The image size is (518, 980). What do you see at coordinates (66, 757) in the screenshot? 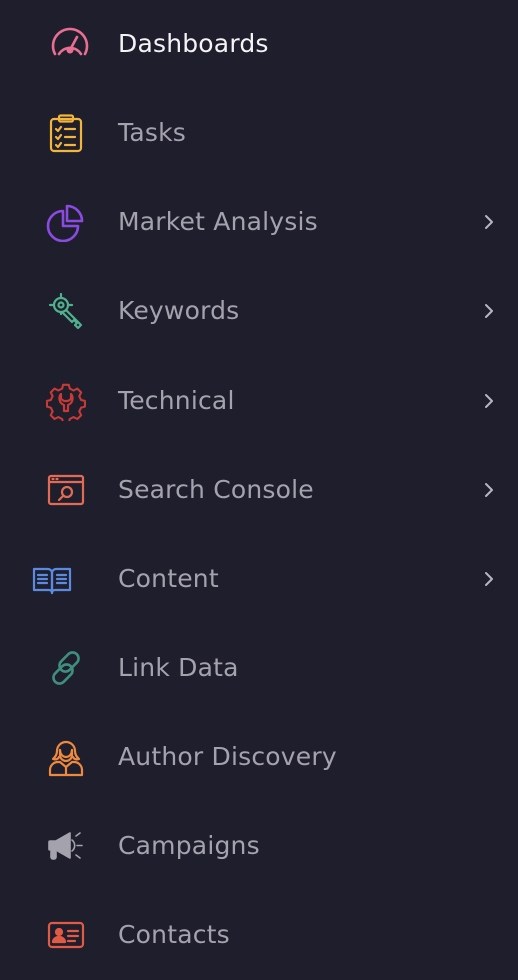
I see `author-portrait-icon` at bounding box center [66, 757].